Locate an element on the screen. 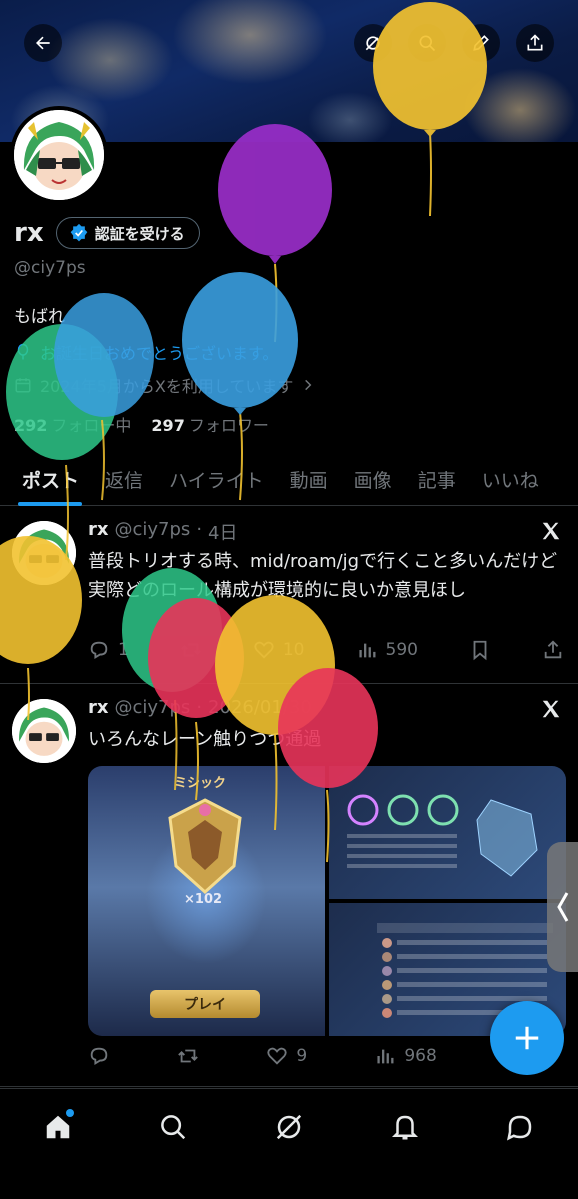 The width and height of the screenshot is (578, 1199). followers-link: 297 フォロワー is located at coordinates (209, 424).